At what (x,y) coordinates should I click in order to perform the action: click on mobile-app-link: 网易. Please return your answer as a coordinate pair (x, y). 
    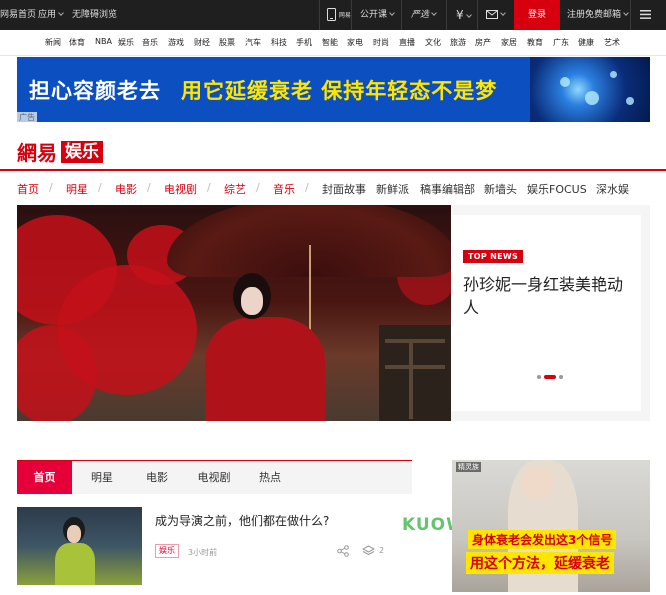
    Looking at the image, I should click on (339, 15).